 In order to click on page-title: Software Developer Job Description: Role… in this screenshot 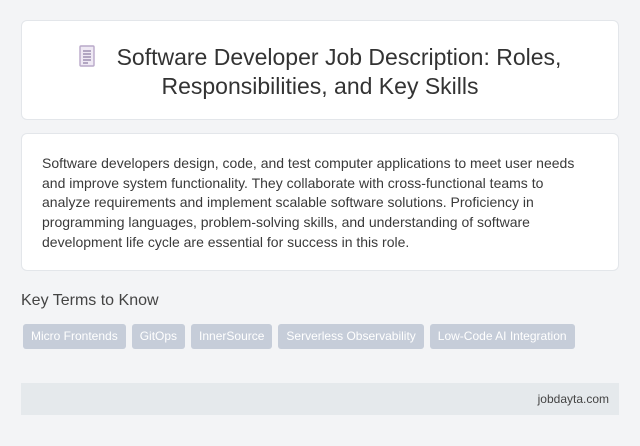, I will do `click(339, 71)`.